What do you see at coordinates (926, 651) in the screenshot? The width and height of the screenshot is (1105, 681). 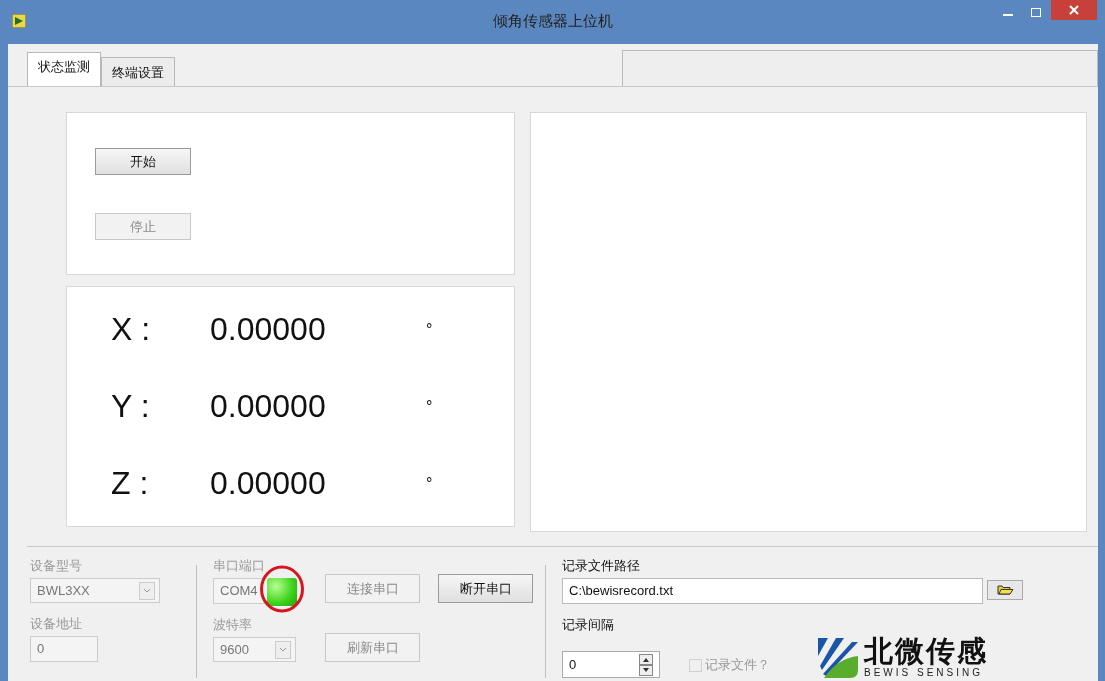 I see `logo-name: 北微传感` at bounding box center [926, 651].